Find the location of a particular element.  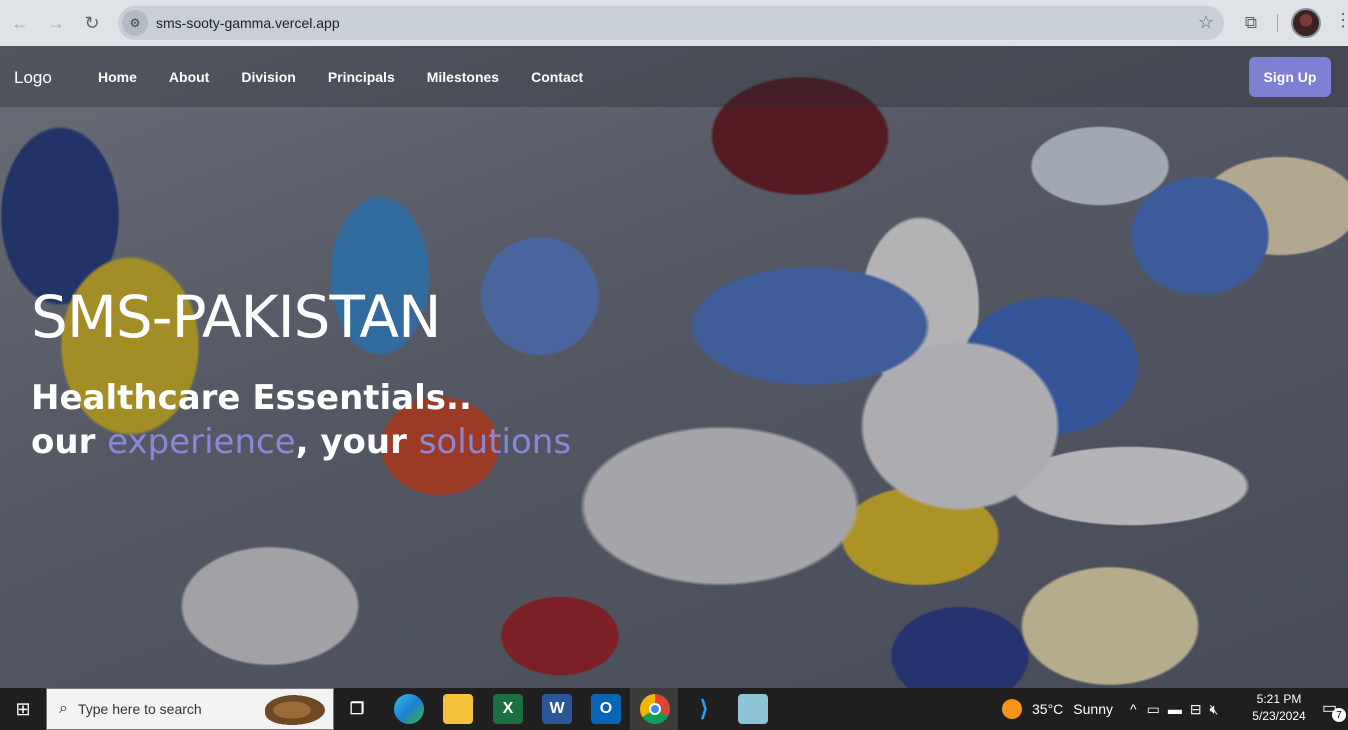

search-placeholder: Type here to search is located at coordinates (139, 709).